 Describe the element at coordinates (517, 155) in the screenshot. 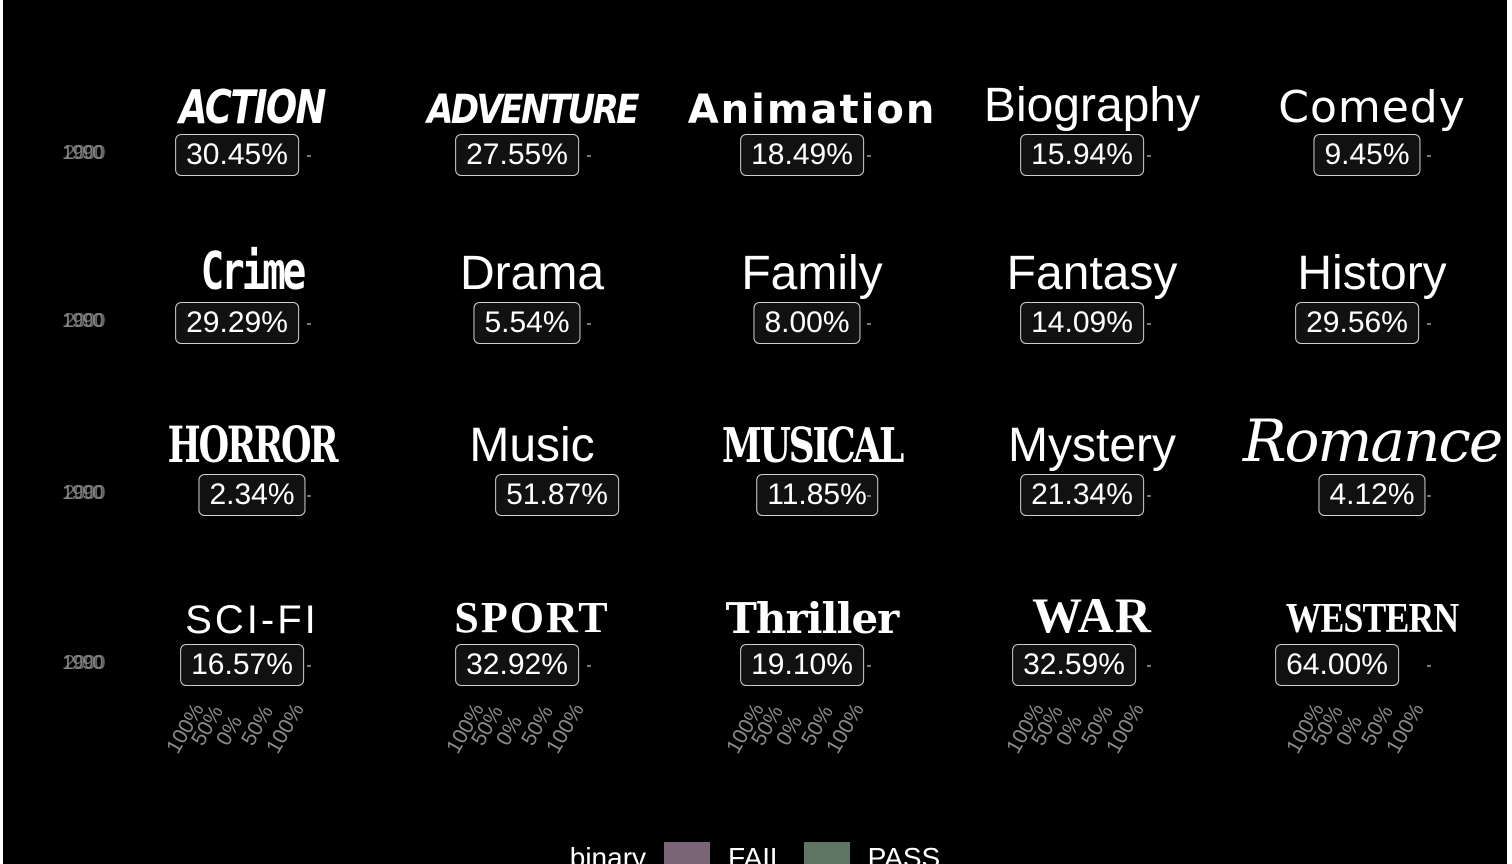

I see `data-label: 27.55%` at that location.